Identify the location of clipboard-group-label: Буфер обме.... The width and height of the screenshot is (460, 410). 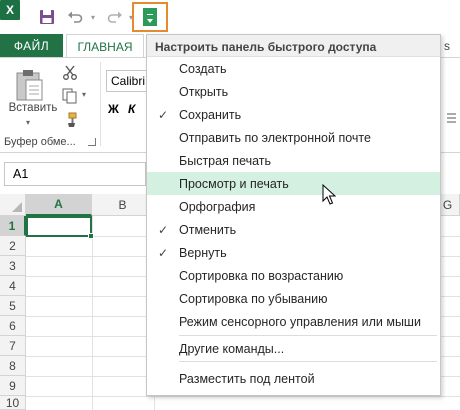
(40, 142).